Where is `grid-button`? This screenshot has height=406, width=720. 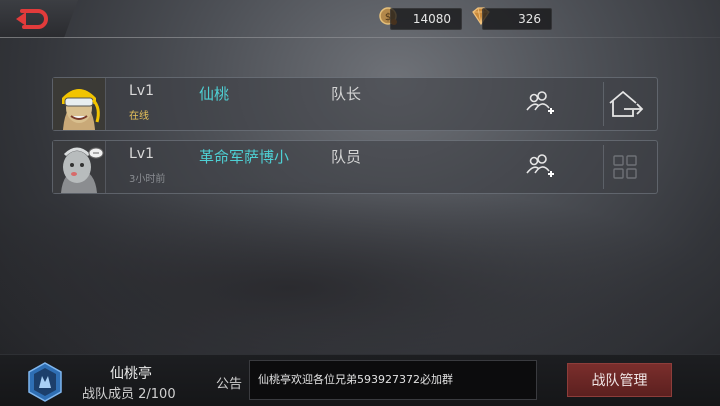 grid-button is located at coordinates (625, 167).